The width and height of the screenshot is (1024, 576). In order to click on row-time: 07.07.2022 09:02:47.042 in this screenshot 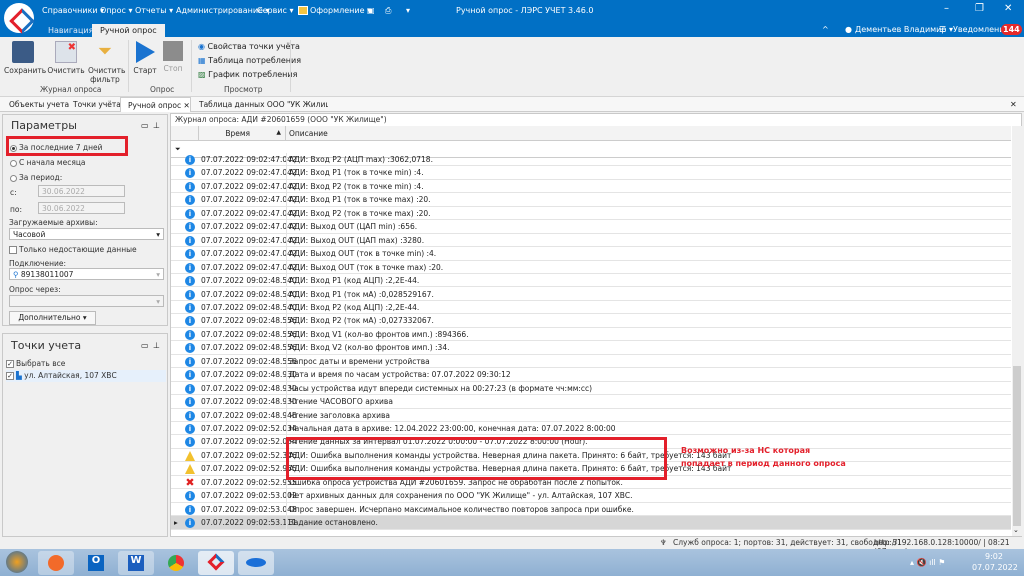, I will do `click(249, 254)`.